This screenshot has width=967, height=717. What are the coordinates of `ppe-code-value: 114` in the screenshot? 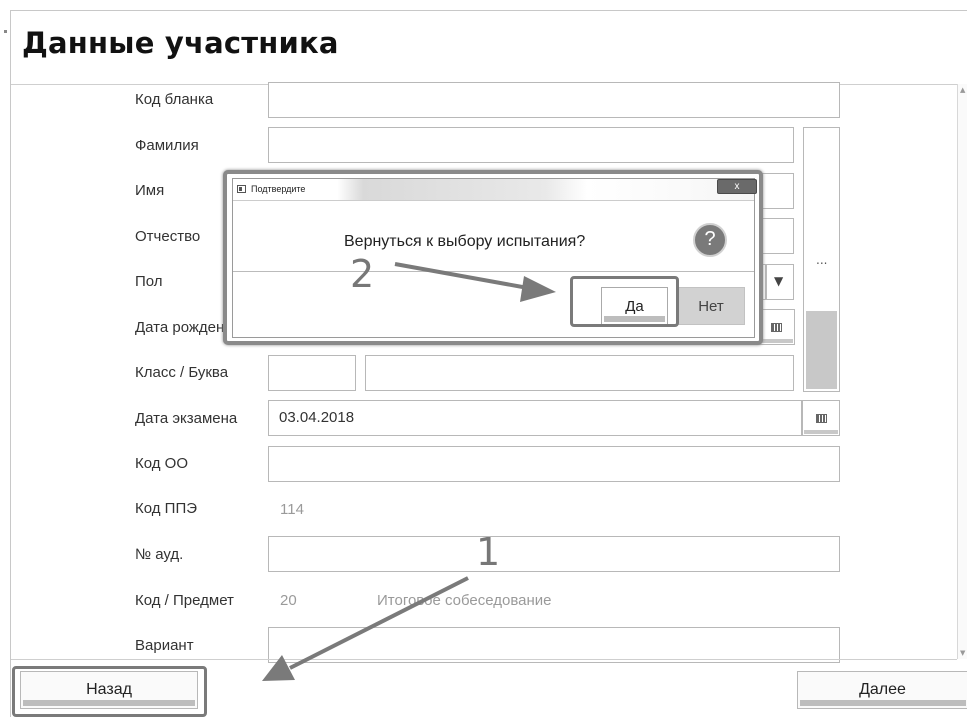 It's located at (292, 509).